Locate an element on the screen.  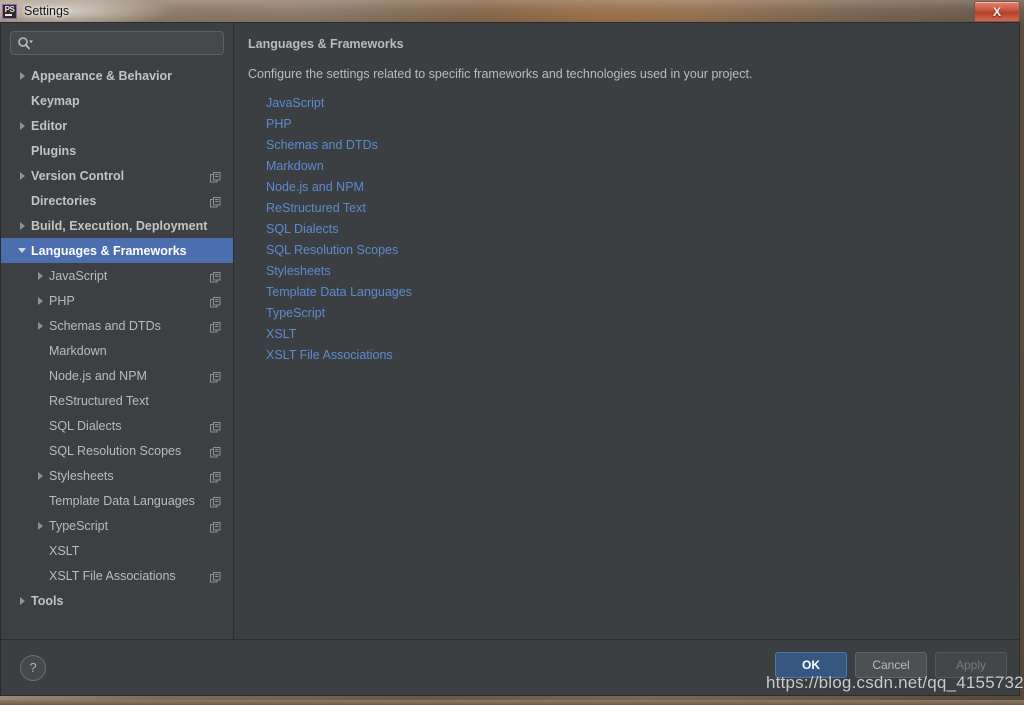
sidebar-item-label: SQL Resolution Scopes is located at coordinates (115, 450).